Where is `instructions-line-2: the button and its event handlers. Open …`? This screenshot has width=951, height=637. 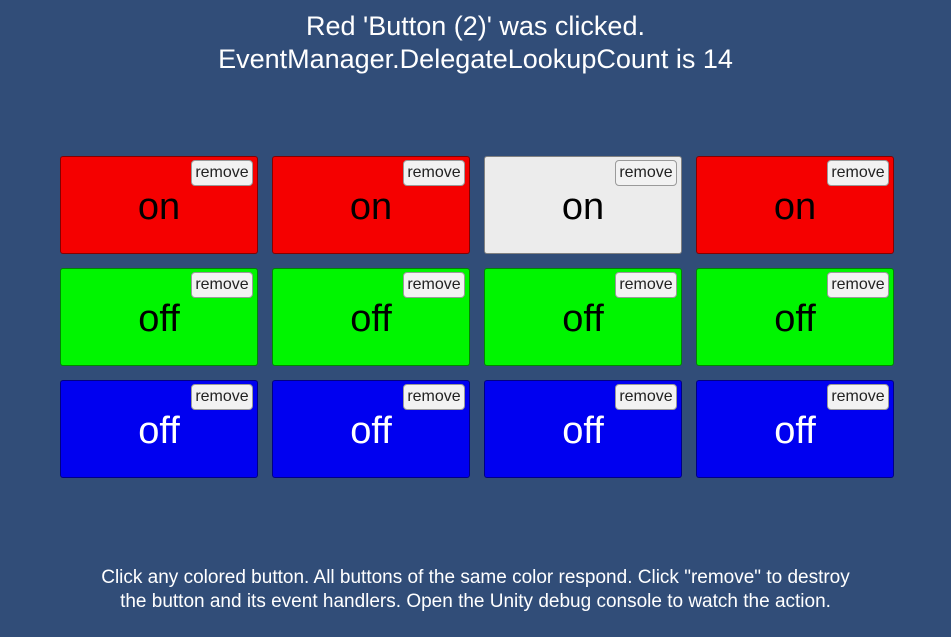 instructions-line-2: the button and its event handlers. Open … is located at coordinates (475, 601).